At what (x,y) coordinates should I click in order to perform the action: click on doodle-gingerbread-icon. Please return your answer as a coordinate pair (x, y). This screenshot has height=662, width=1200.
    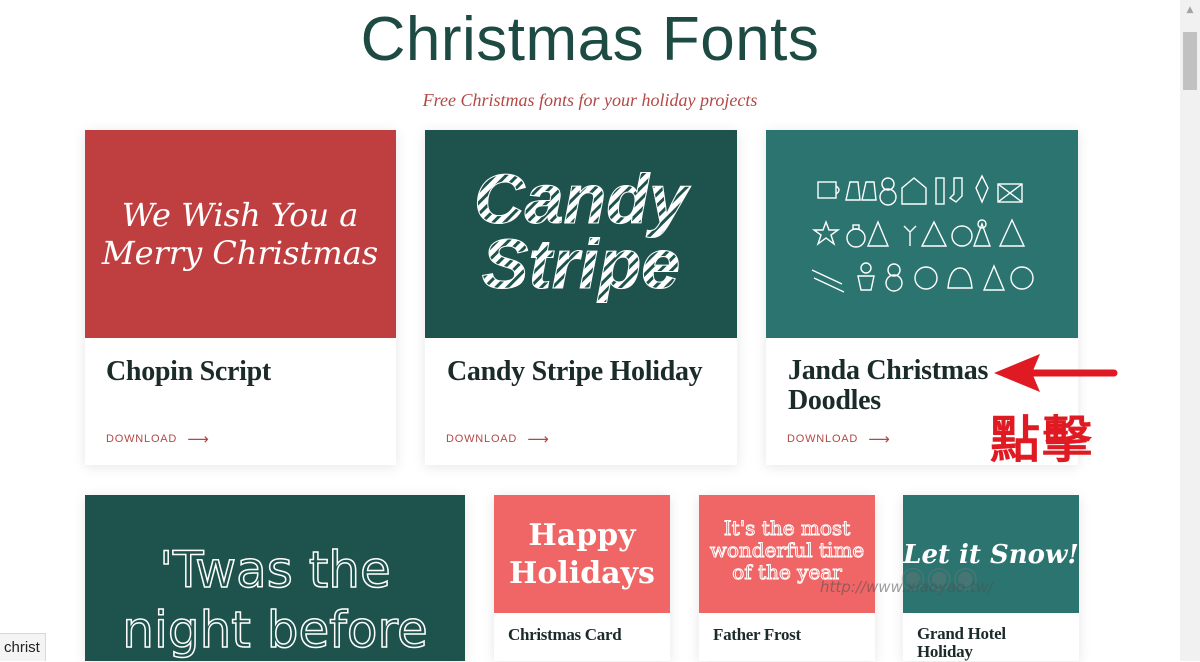
    Looking at the image, I should click on (866, 276).